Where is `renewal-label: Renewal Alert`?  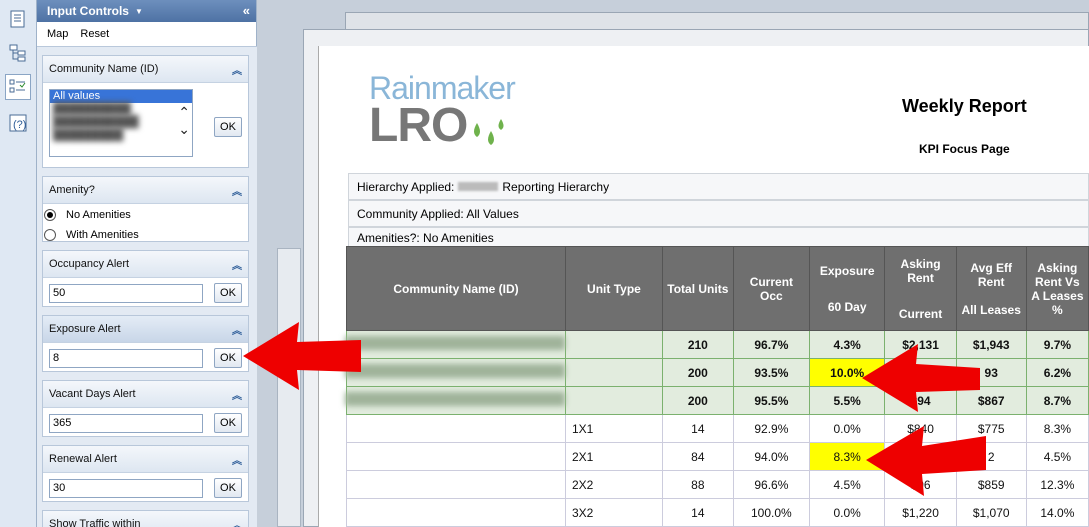
renewal-label: Renewal Alert is located at coordinates (83, 459).